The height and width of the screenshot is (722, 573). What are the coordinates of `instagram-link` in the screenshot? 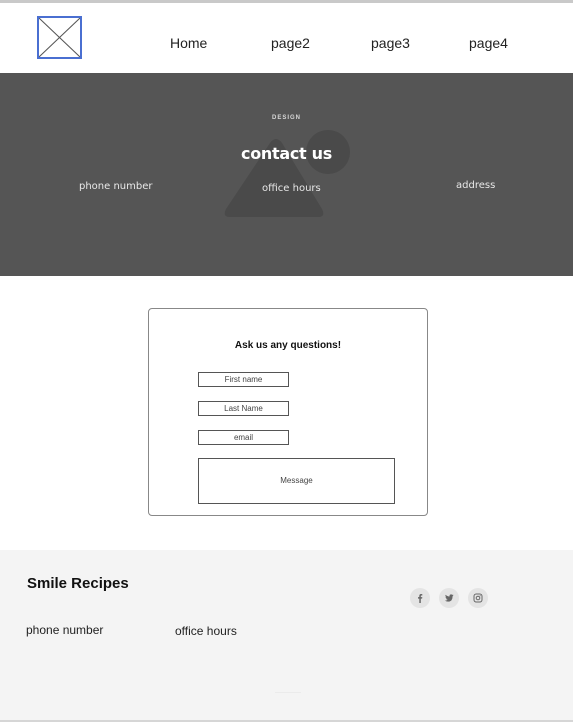 It's located at (478, 598).